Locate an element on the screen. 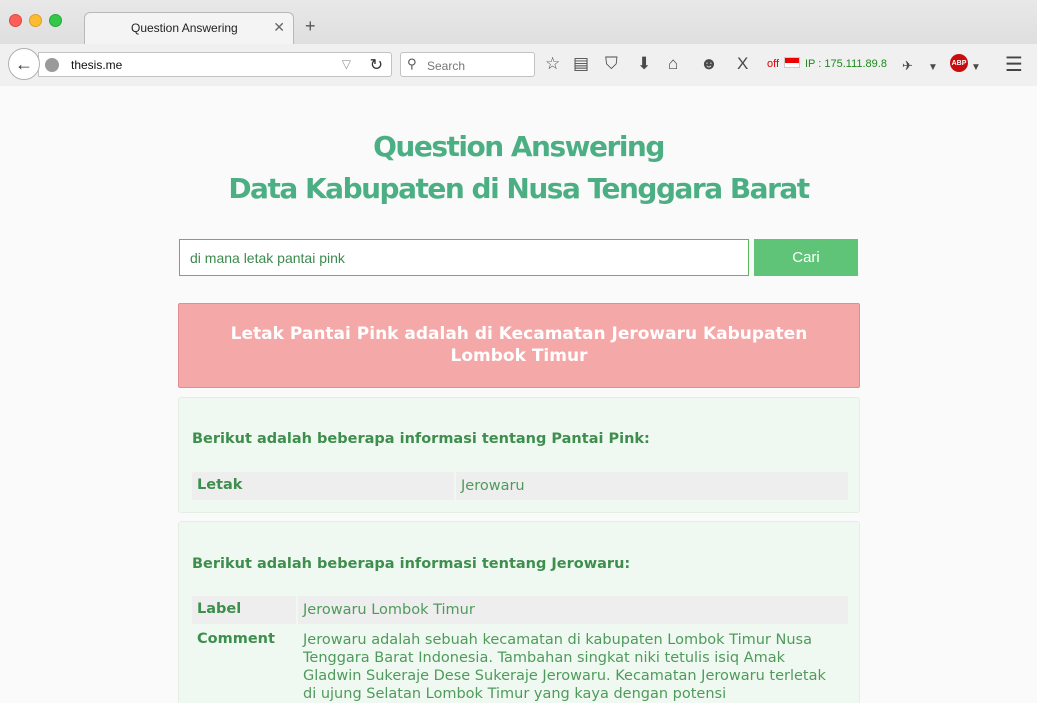 The image size is (1037, 703). new-tab-button: + is located at coordinates (310, 26).